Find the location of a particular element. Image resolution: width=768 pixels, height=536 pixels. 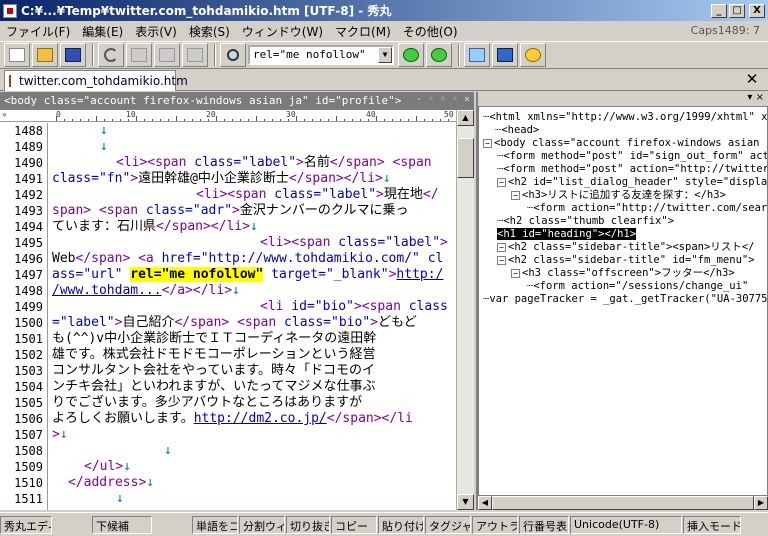

close-button: X is located at coordinates (757, 10).